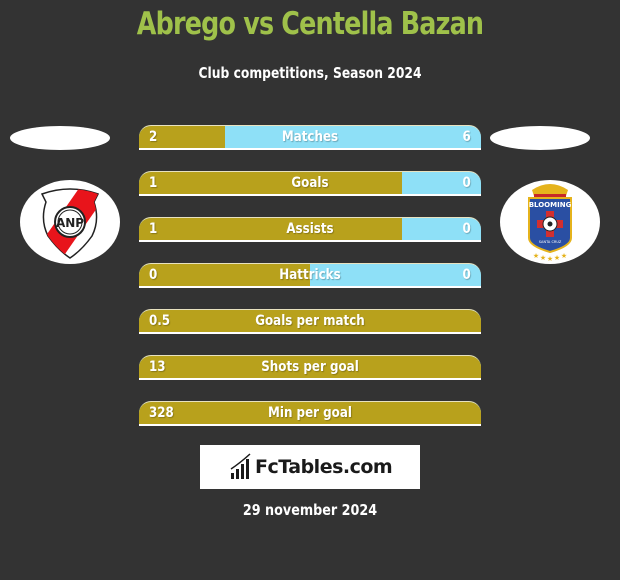 The image size is (620, 580). I want to click on svg-text: ANP, so click(70, 223).